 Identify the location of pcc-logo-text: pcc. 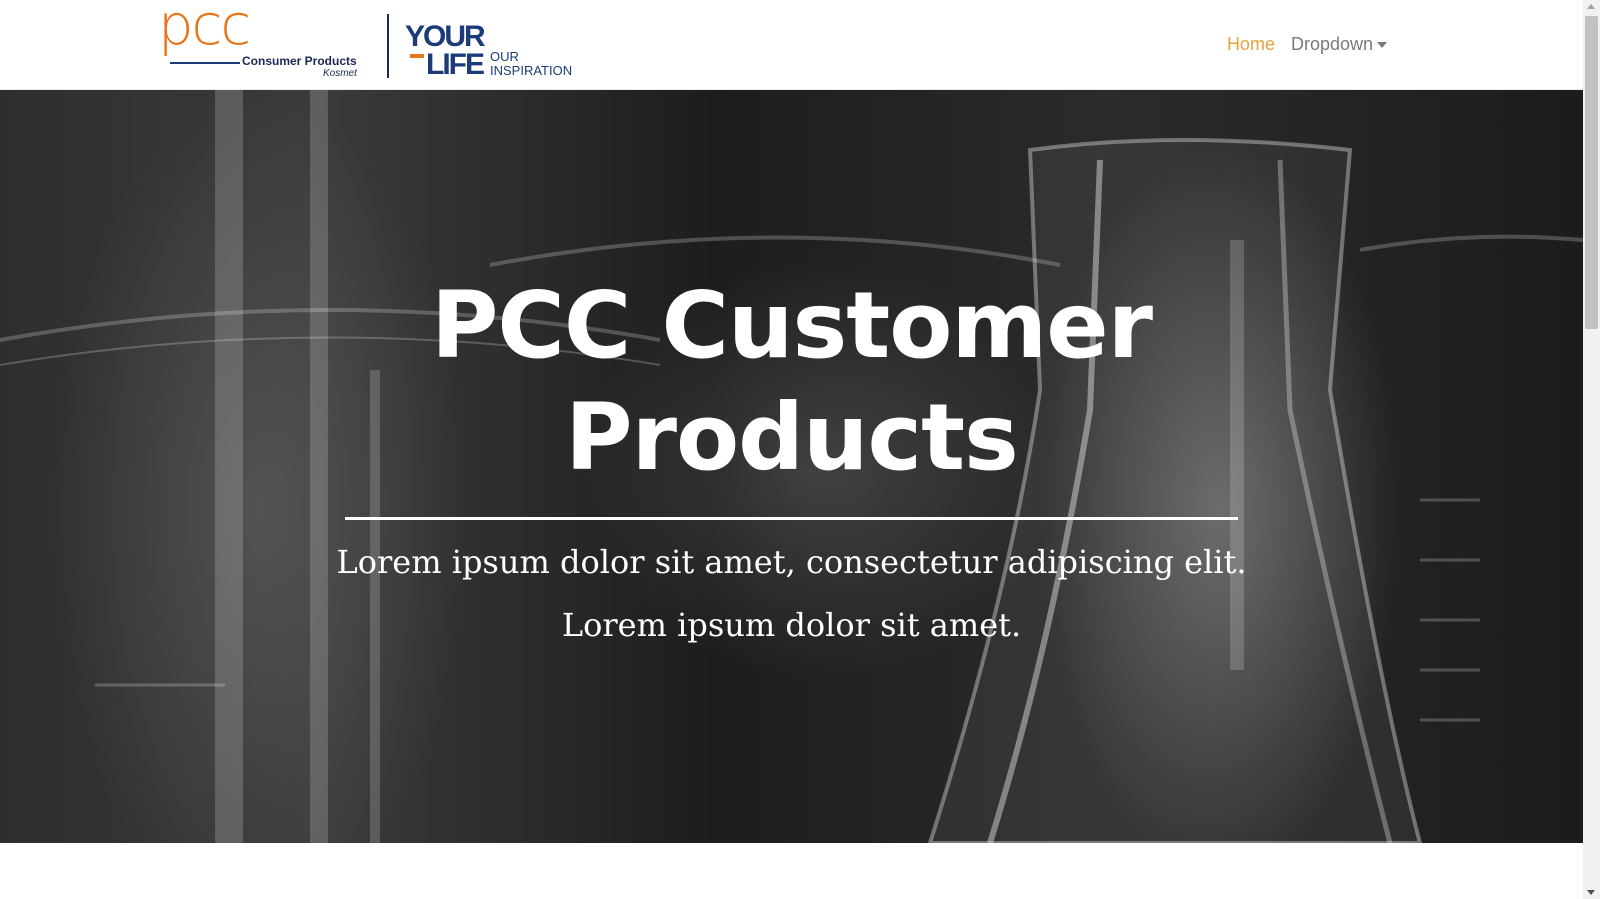
(204, 29).